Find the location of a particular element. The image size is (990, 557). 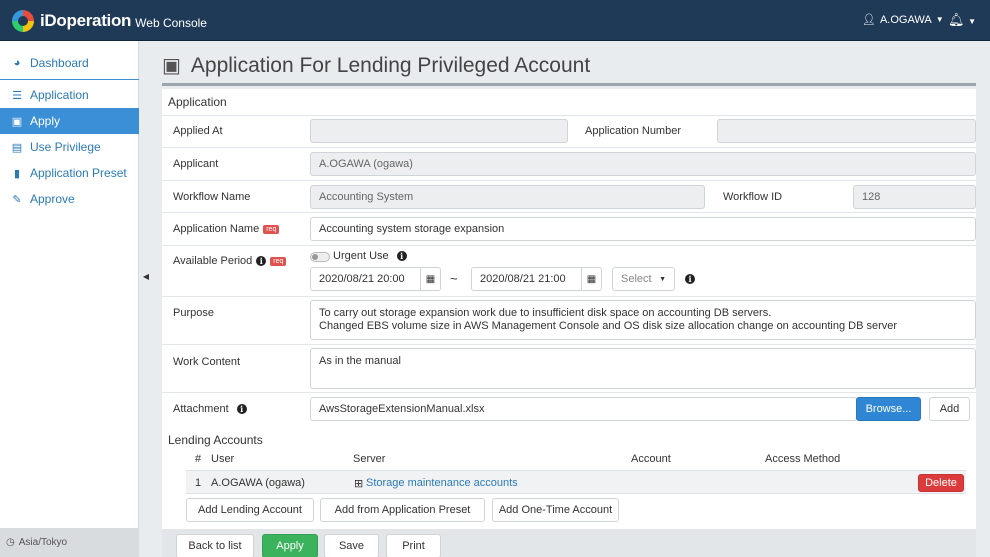

application-name-input: Accounting system storage expansion is located at coordinates (643, 229).